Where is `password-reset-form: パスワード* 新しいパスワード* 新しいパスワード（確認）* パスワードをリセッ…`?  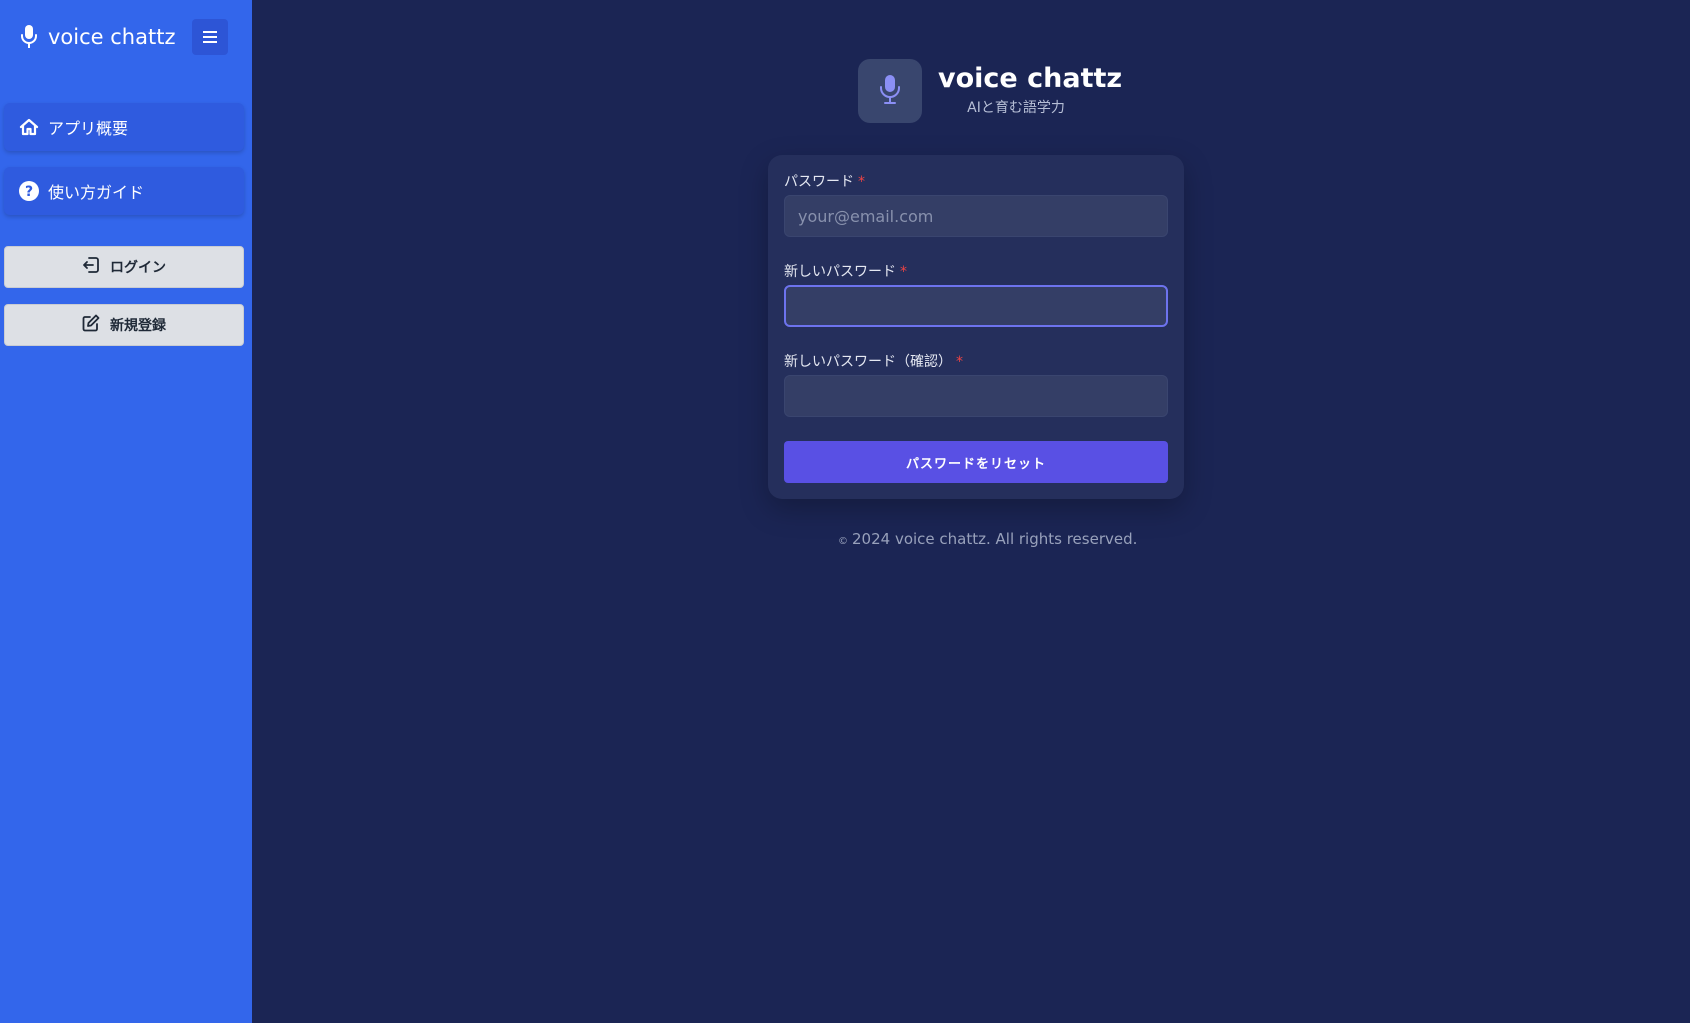 password-reset-form: パスワード* 新しいパスワード* 新しいパスワード（確認）* パスワードをリセッ… is located at coordinates (976, 327).